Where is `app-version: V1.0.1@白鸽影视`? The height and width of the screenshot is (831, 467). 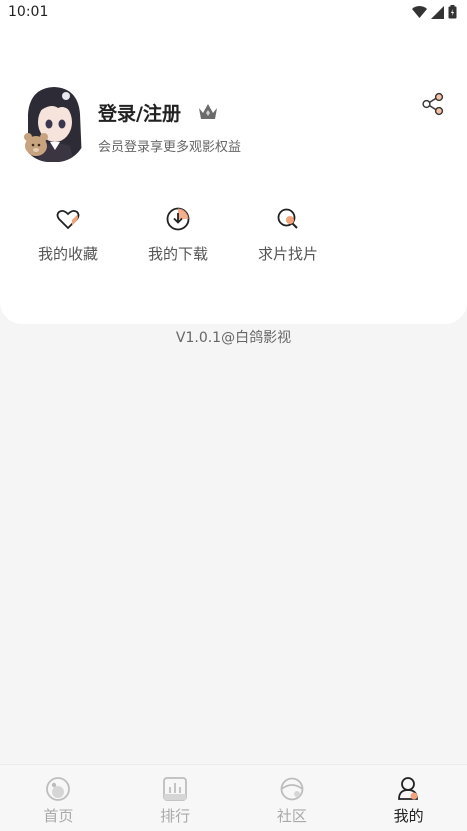
app-version: V1.0.1@白鸽影视 is located at coordinates (233, 338).